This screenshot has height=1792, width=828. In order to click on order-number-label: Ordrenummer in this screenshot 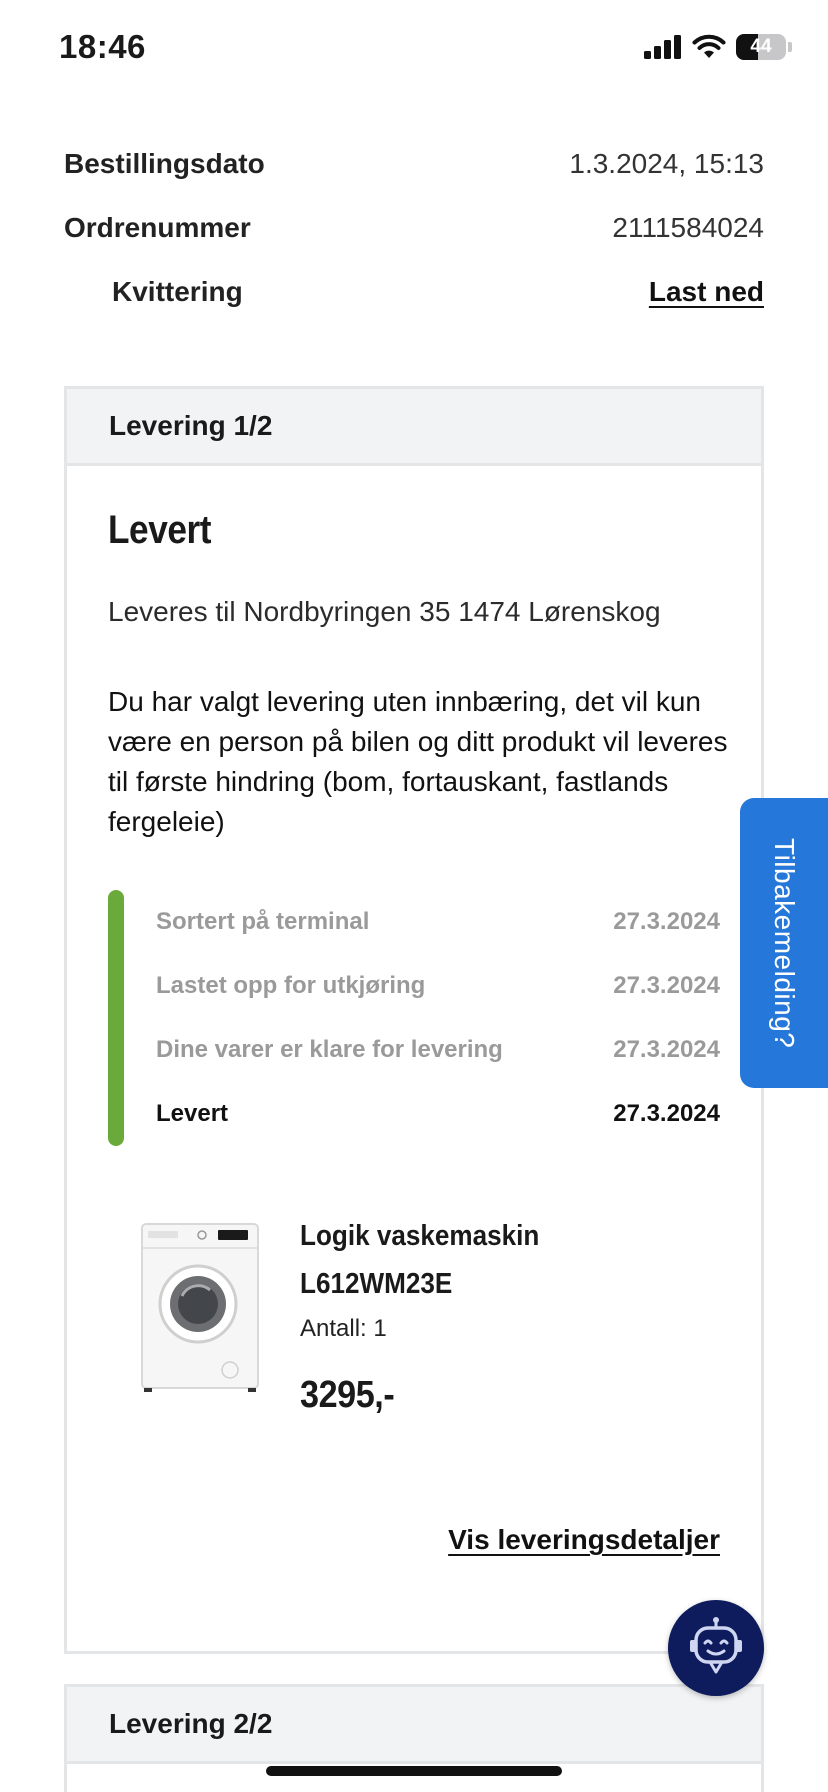, I will do `click(157, 227)`.